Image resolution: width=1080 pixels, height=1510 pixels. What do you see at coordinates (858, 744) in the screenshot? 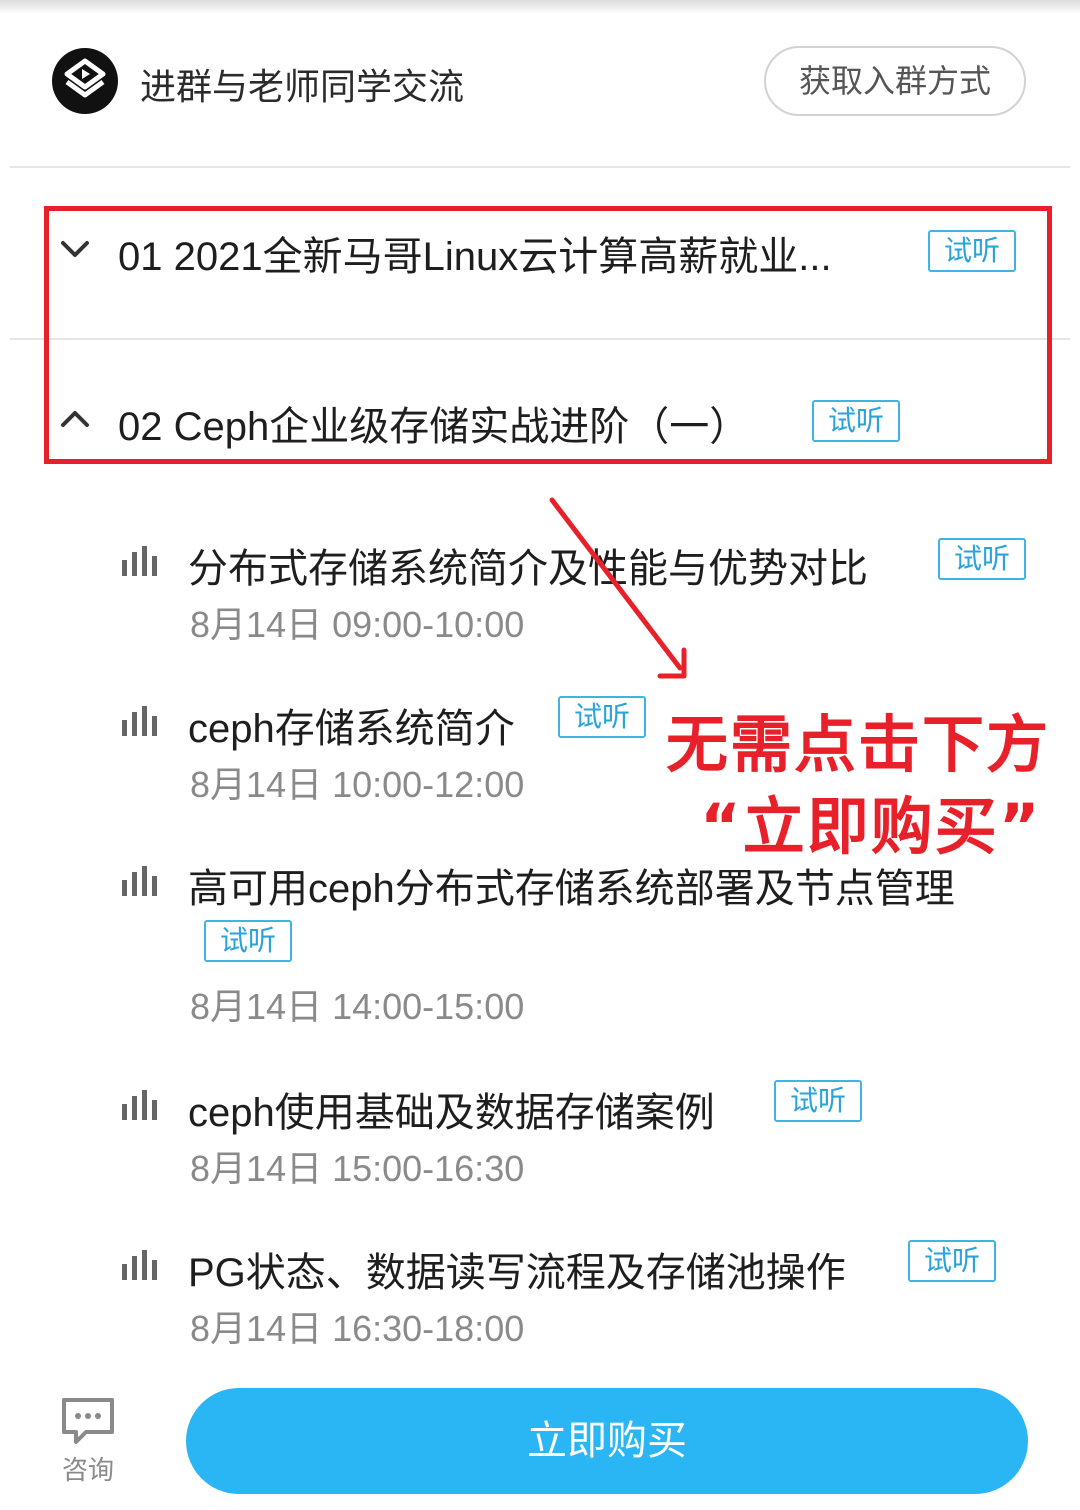
I see `annotation-text-line1: 无需点击下方` at bounding box center [858, 744].